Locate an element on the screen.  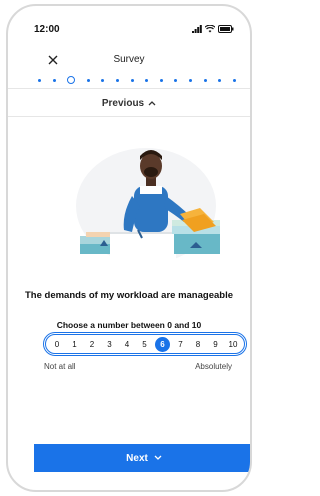
signal-icon is located at coordinates (197, 29).